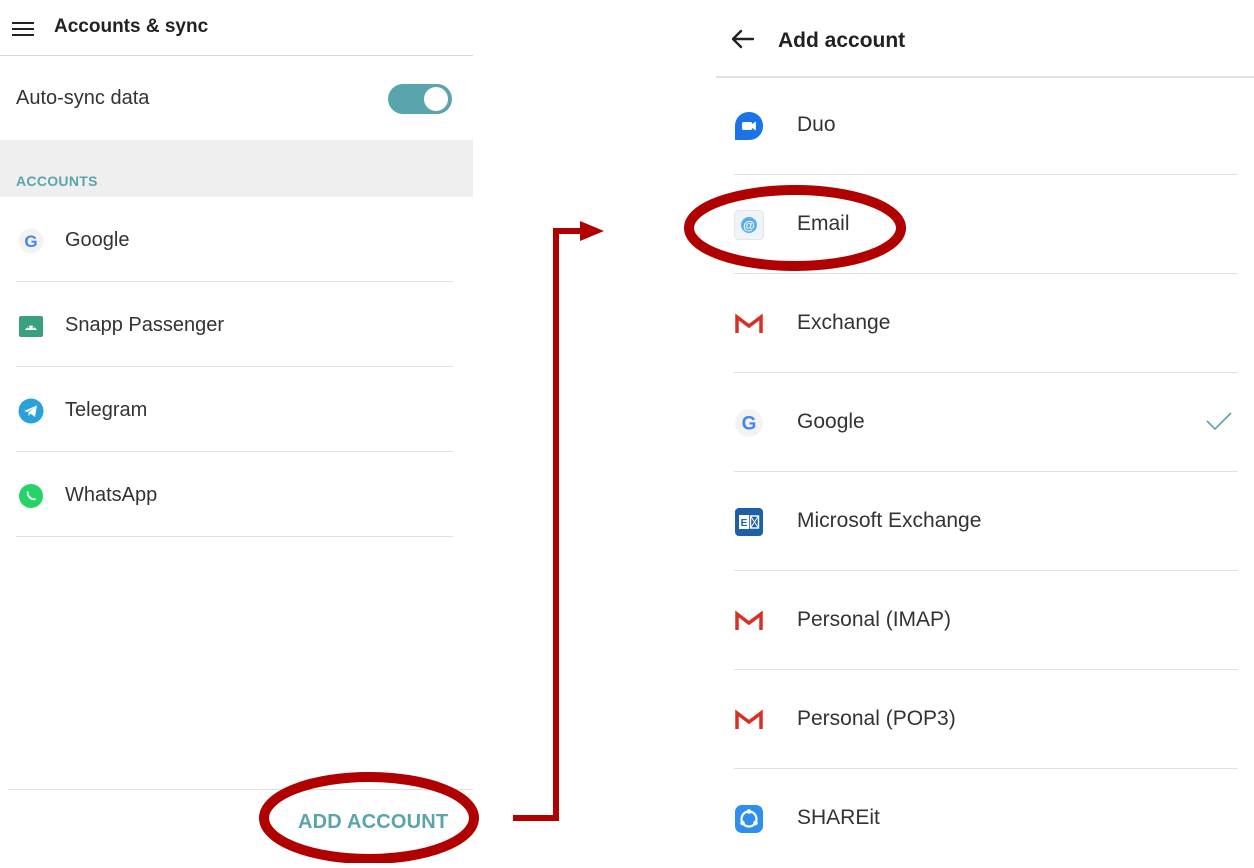 This screenshot has width=1254, height=868. Describe the element at coordinates (420, 99) in the screenshot. I see `auto-sync-toggle` at that location.